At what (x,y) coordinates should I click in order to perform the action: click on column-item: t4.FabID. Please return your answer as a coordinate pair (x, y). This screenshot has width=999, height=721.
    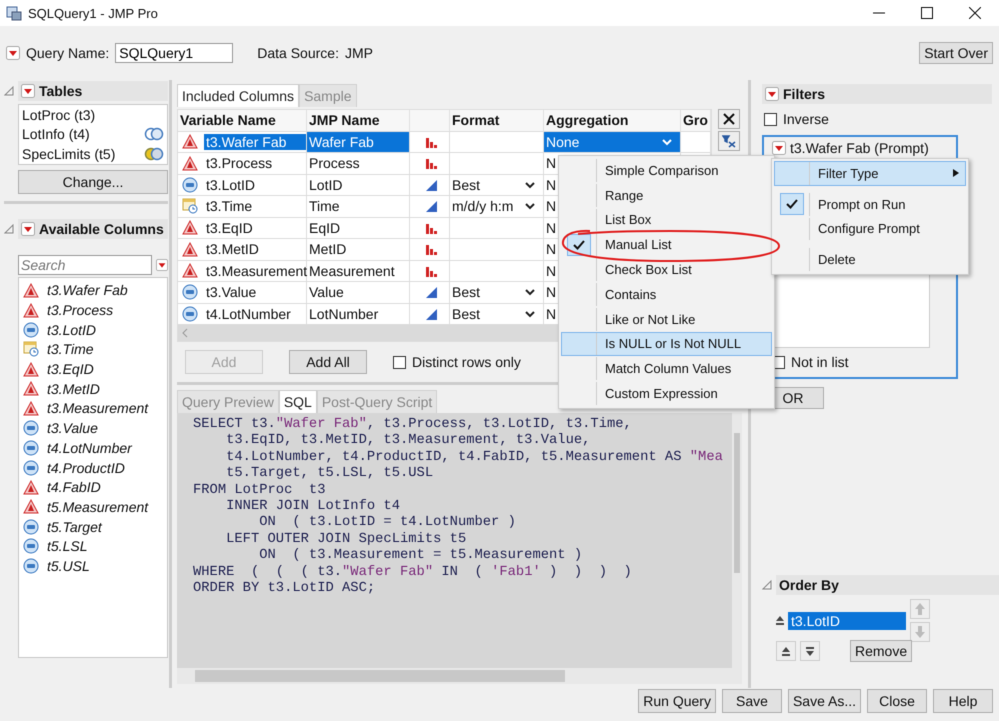
    Looking at the image, I should click on (74, 487).